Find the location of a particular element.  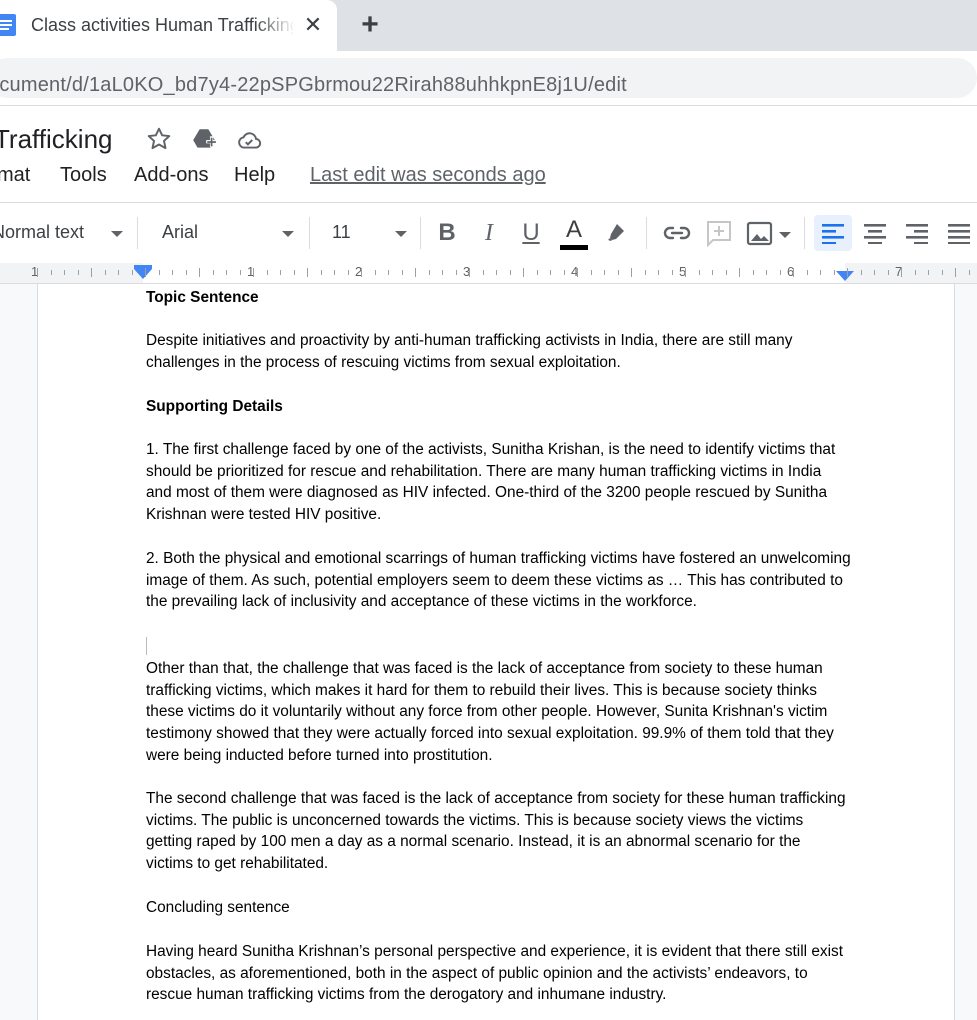

ruler-margin-right is located at coordinates (911, 273).